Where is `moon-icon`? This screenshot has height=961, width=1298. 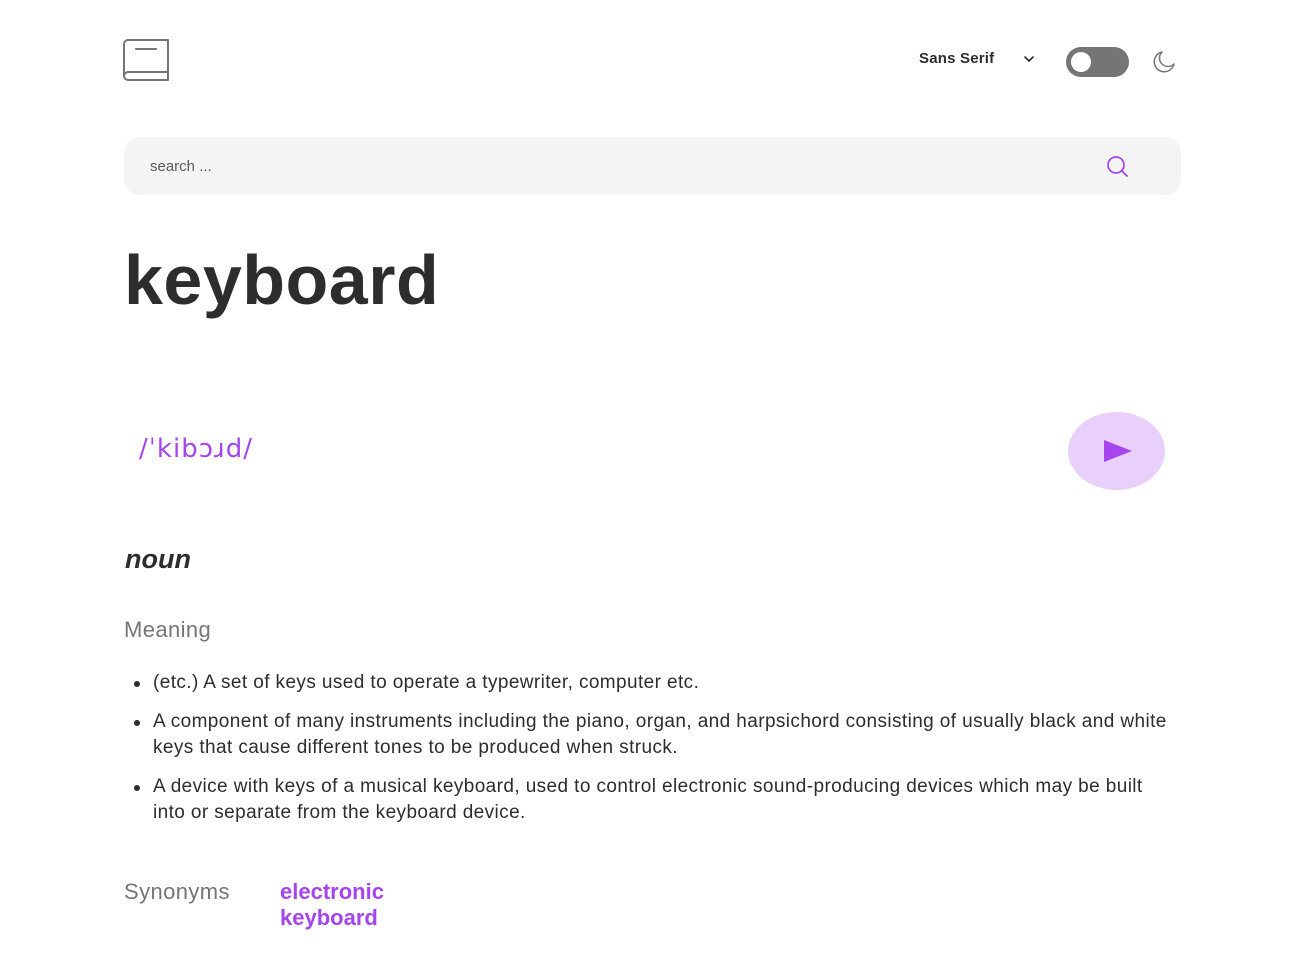 moon-icon is located at coordinates (1164, 62).